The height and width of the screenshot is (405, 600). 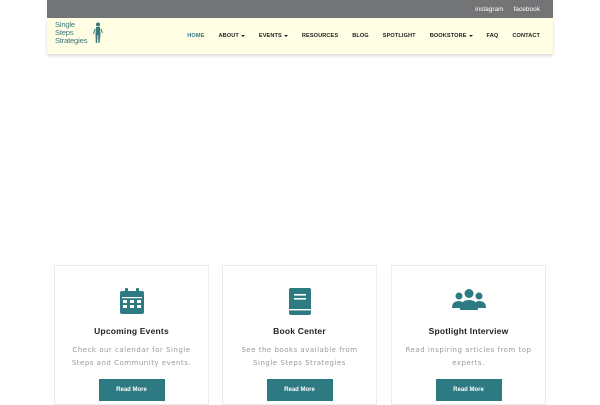 I want to click on nav-blog: BLOG, so click(x=360, y=36).